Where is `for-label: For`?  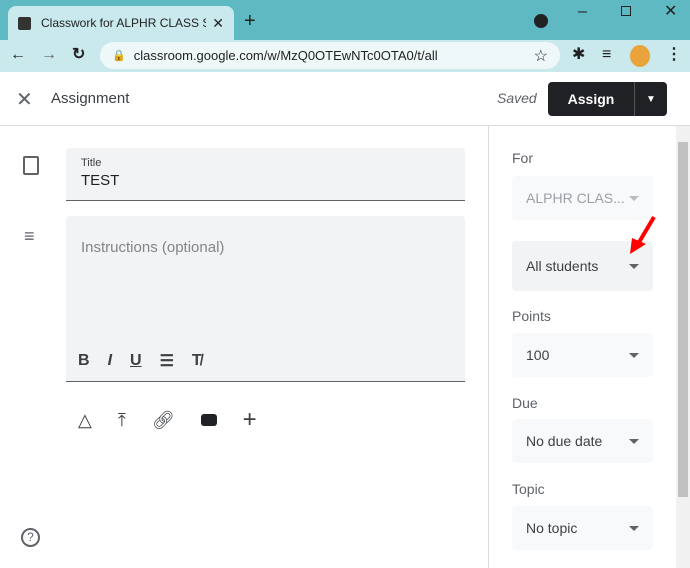 for-label: For is located at coordinates (522, 158).